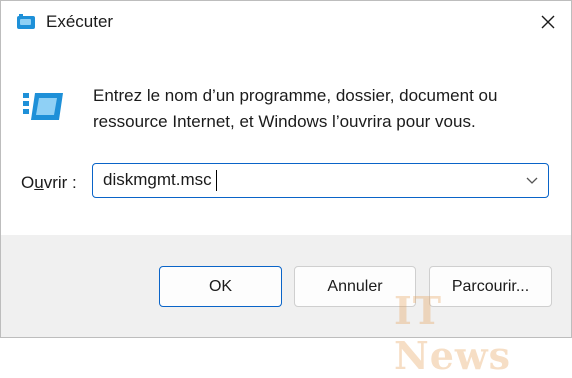 This screenshot has height=378, width=572. What do you see at coordinates (308, 180) in the screenshot?
I see `open-input` at bounding box center [308, 180].